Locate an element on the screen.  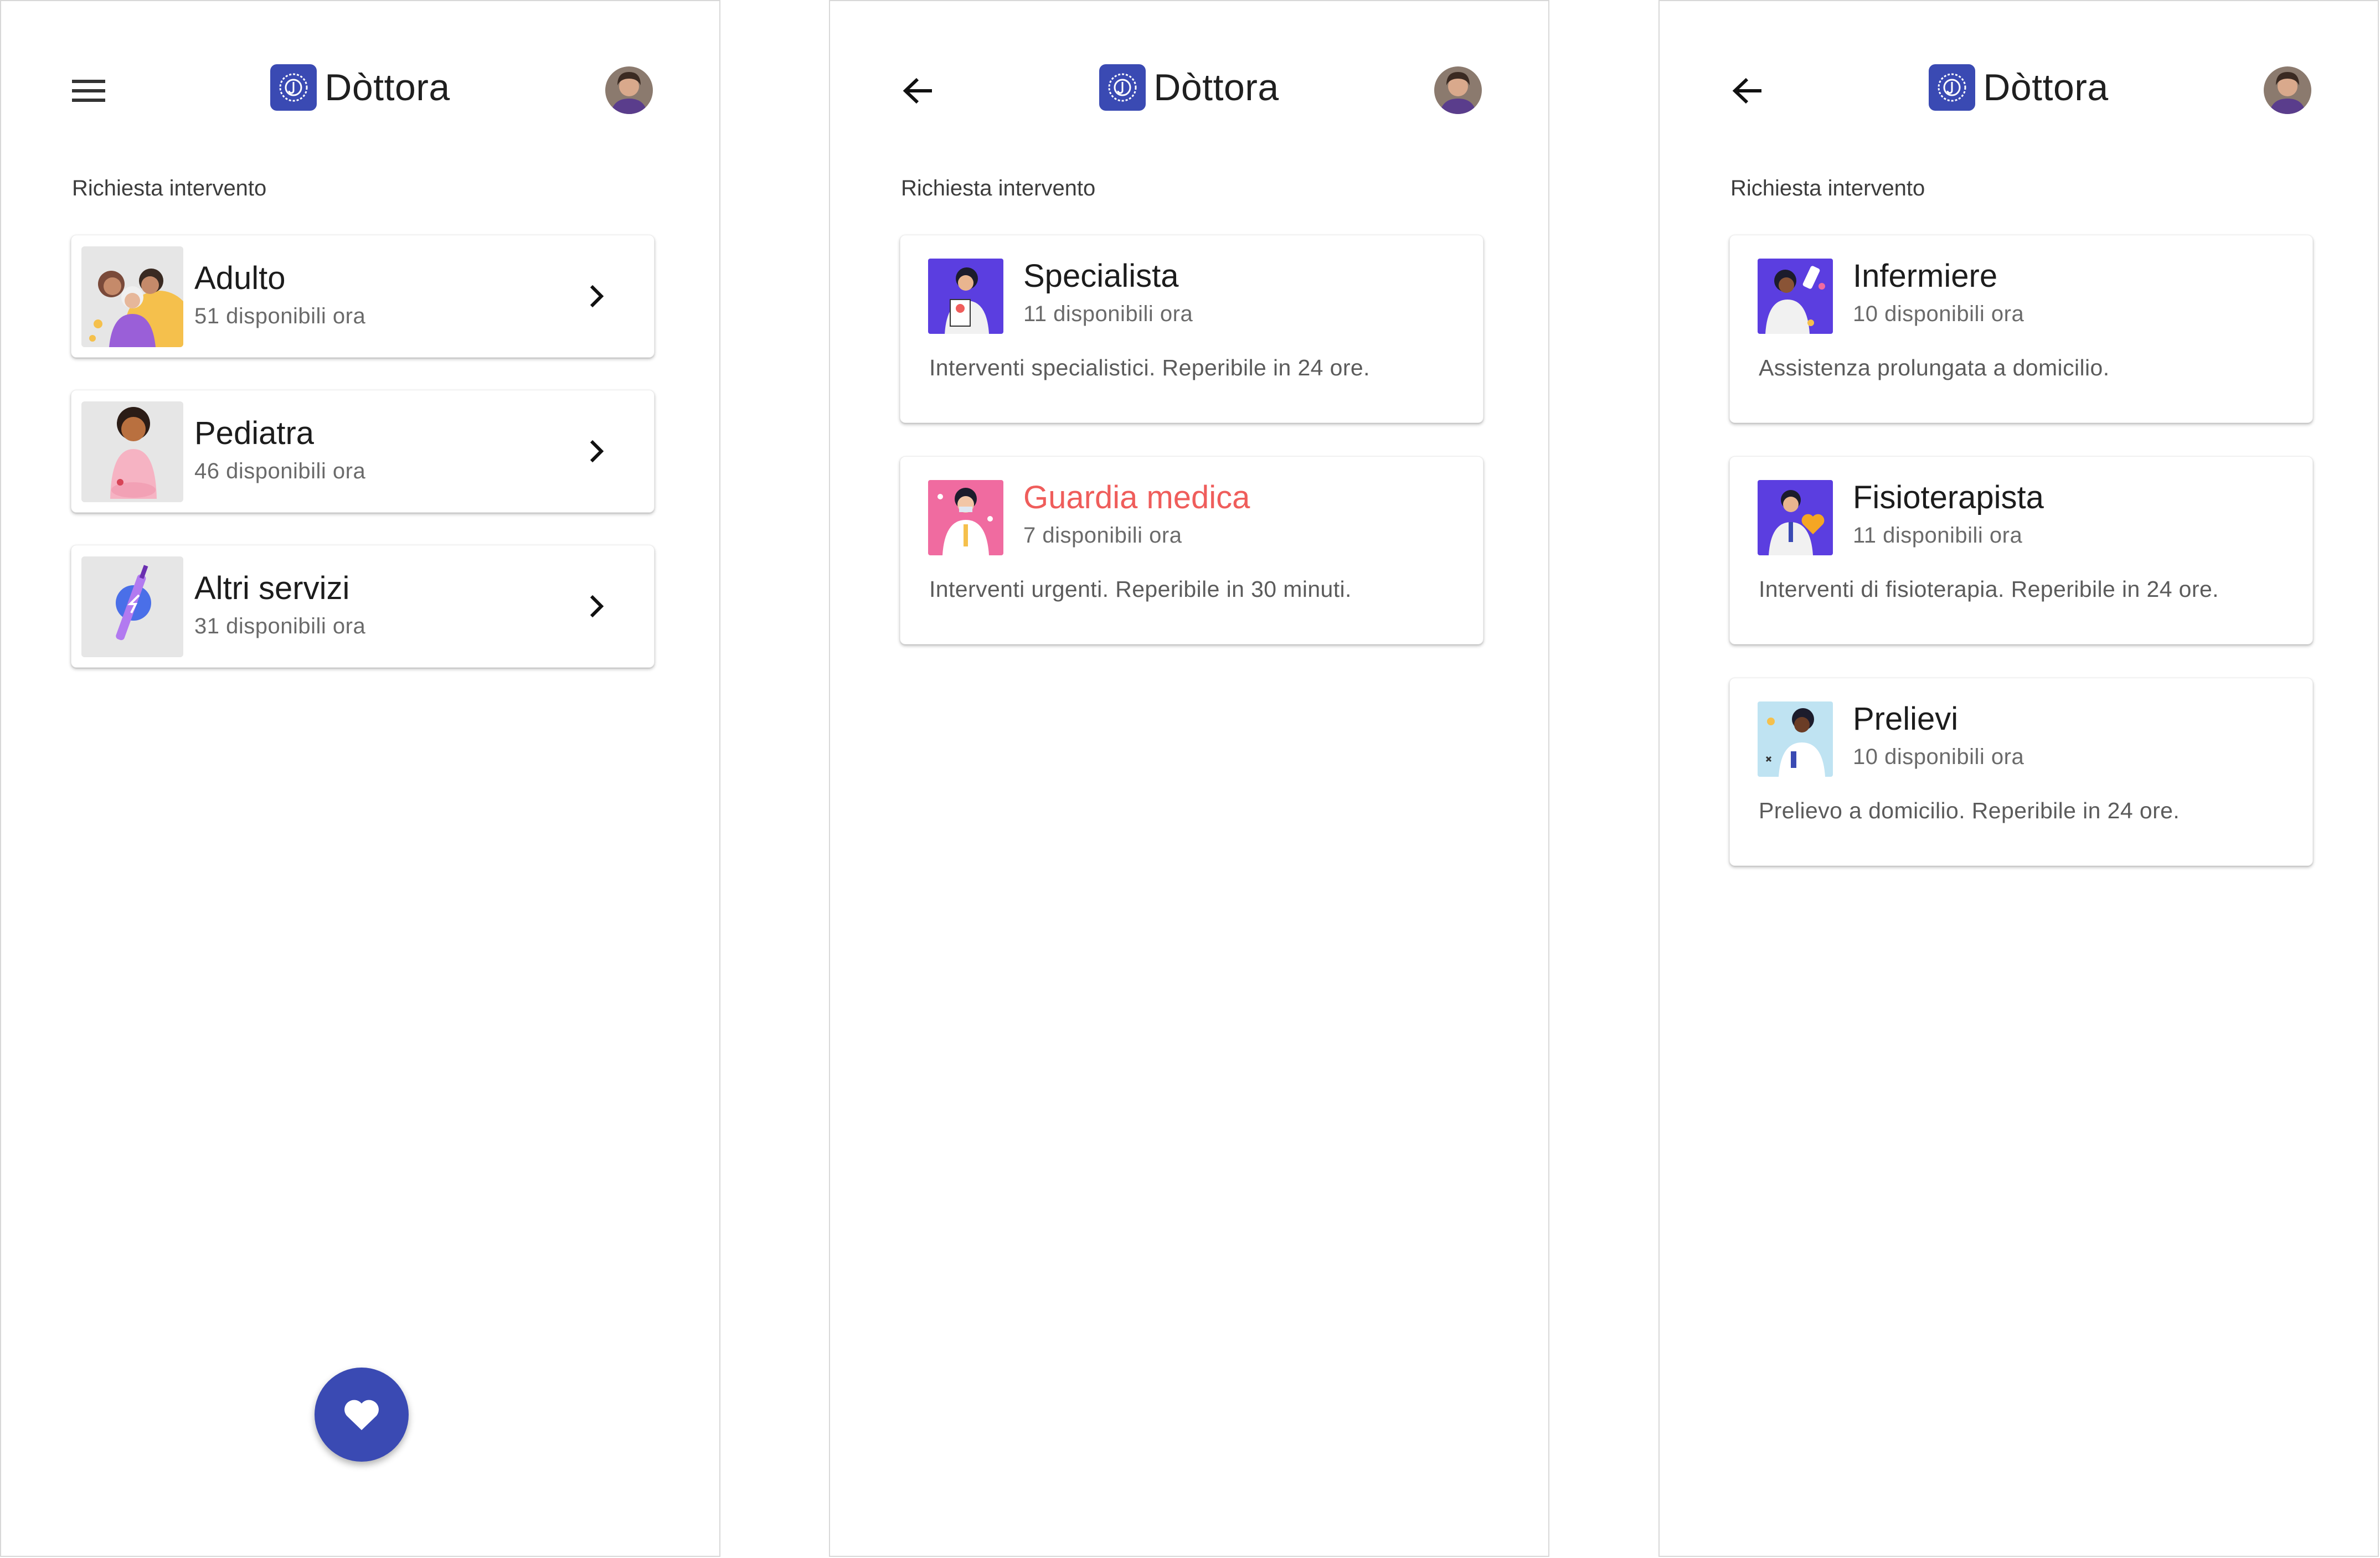
nurse-illustration is located at coordinates (1796, 296).